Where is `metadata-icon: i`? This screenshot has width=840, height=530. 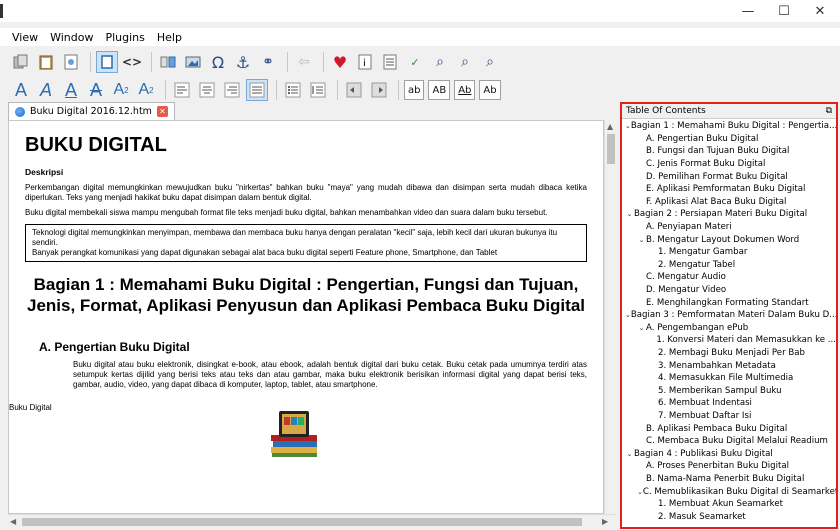 metadata-icon: i is located at coordinates (365, 62).